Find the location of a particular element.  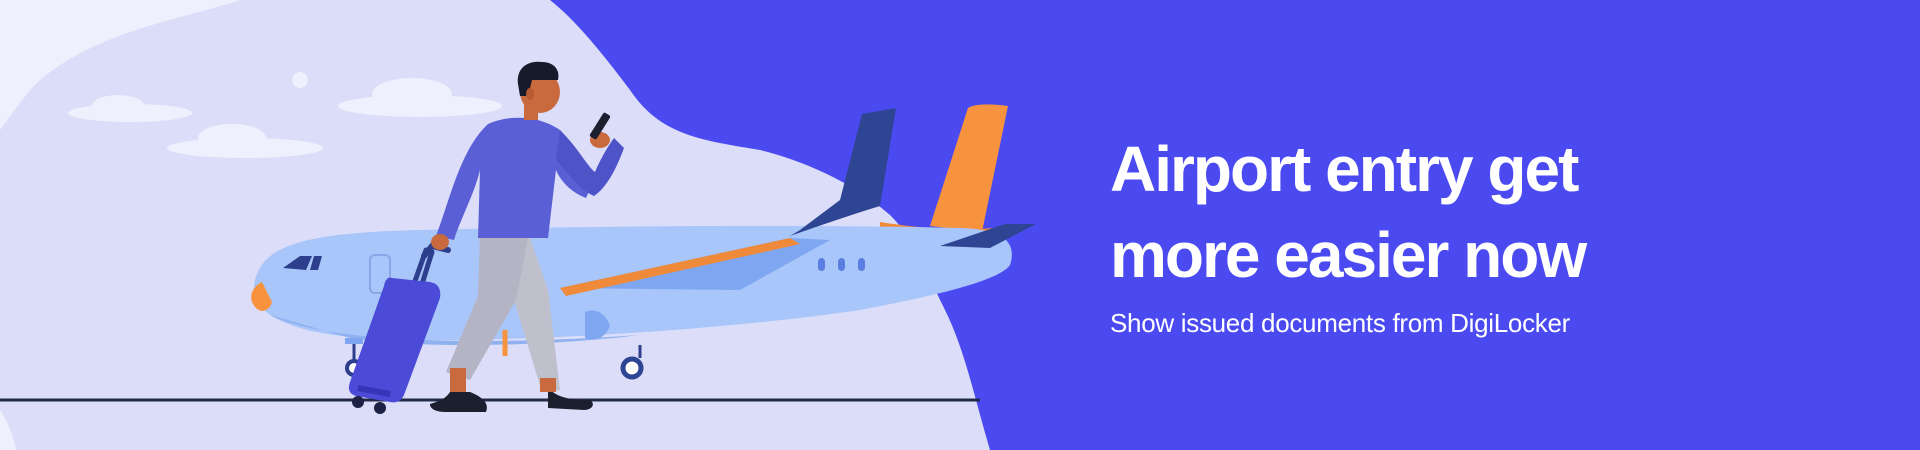

headline-line-2: more easier now is located at coordinates (1348, 255).